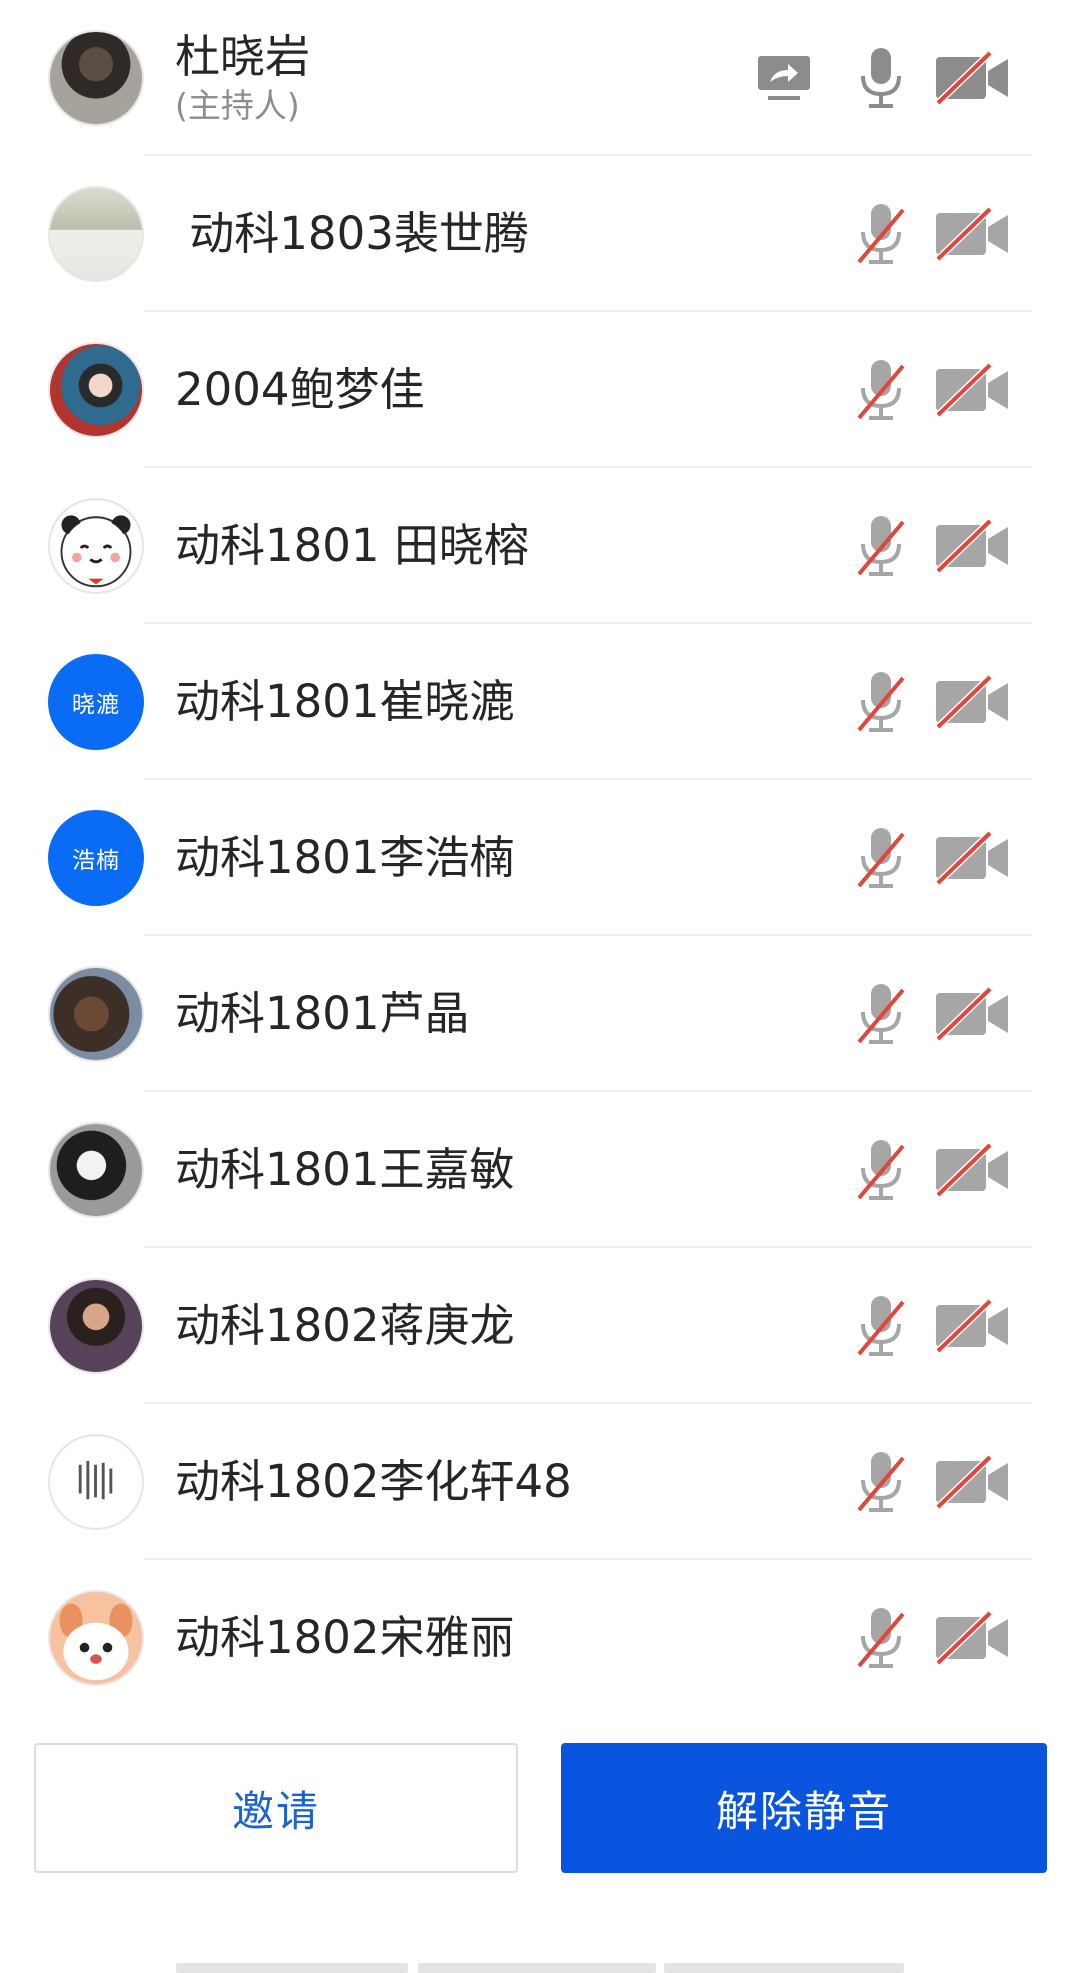  What do you see at coordinates (540, 858) in the screenshot?
I see `participant-row: 浩楠 动科1801李浩楠` at bounding box center [540, 858].